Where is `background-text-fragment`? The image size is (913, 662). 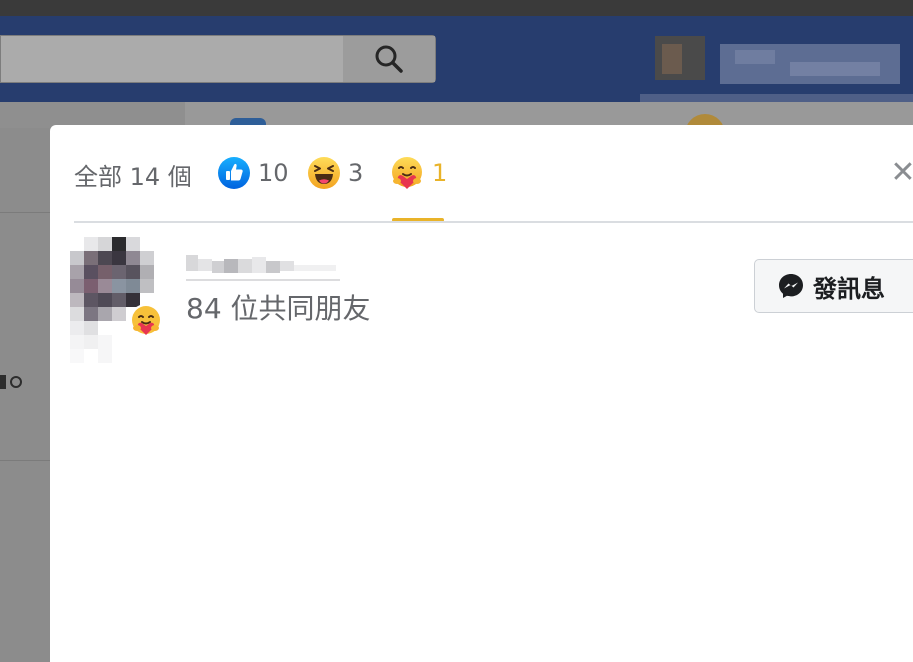
background-text-fragment is located at coordinates (11, 380).